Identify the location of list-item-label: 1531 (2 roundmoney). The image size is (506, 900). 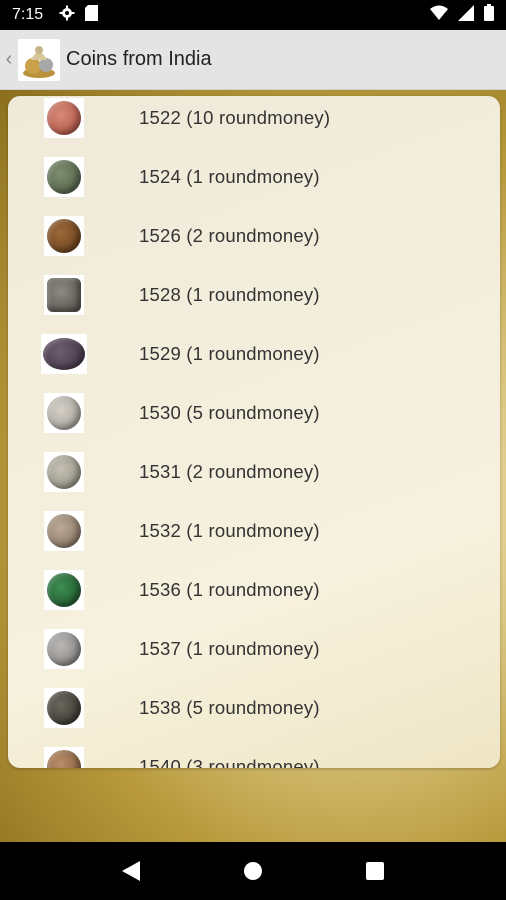
(229, 471).